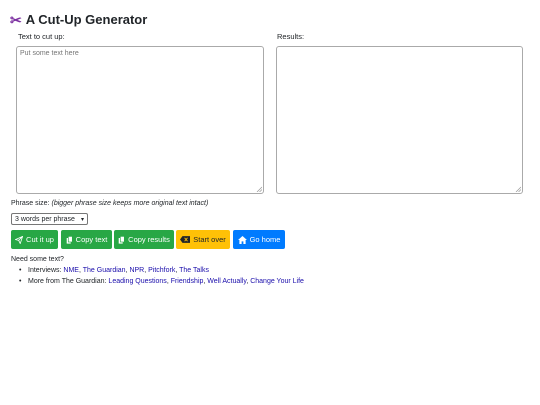  What do you see at coordinates (45, 219) in the screenshot?
I see `phrase-size-selected: 3 words per phrase` at bounding box center [45, 219].